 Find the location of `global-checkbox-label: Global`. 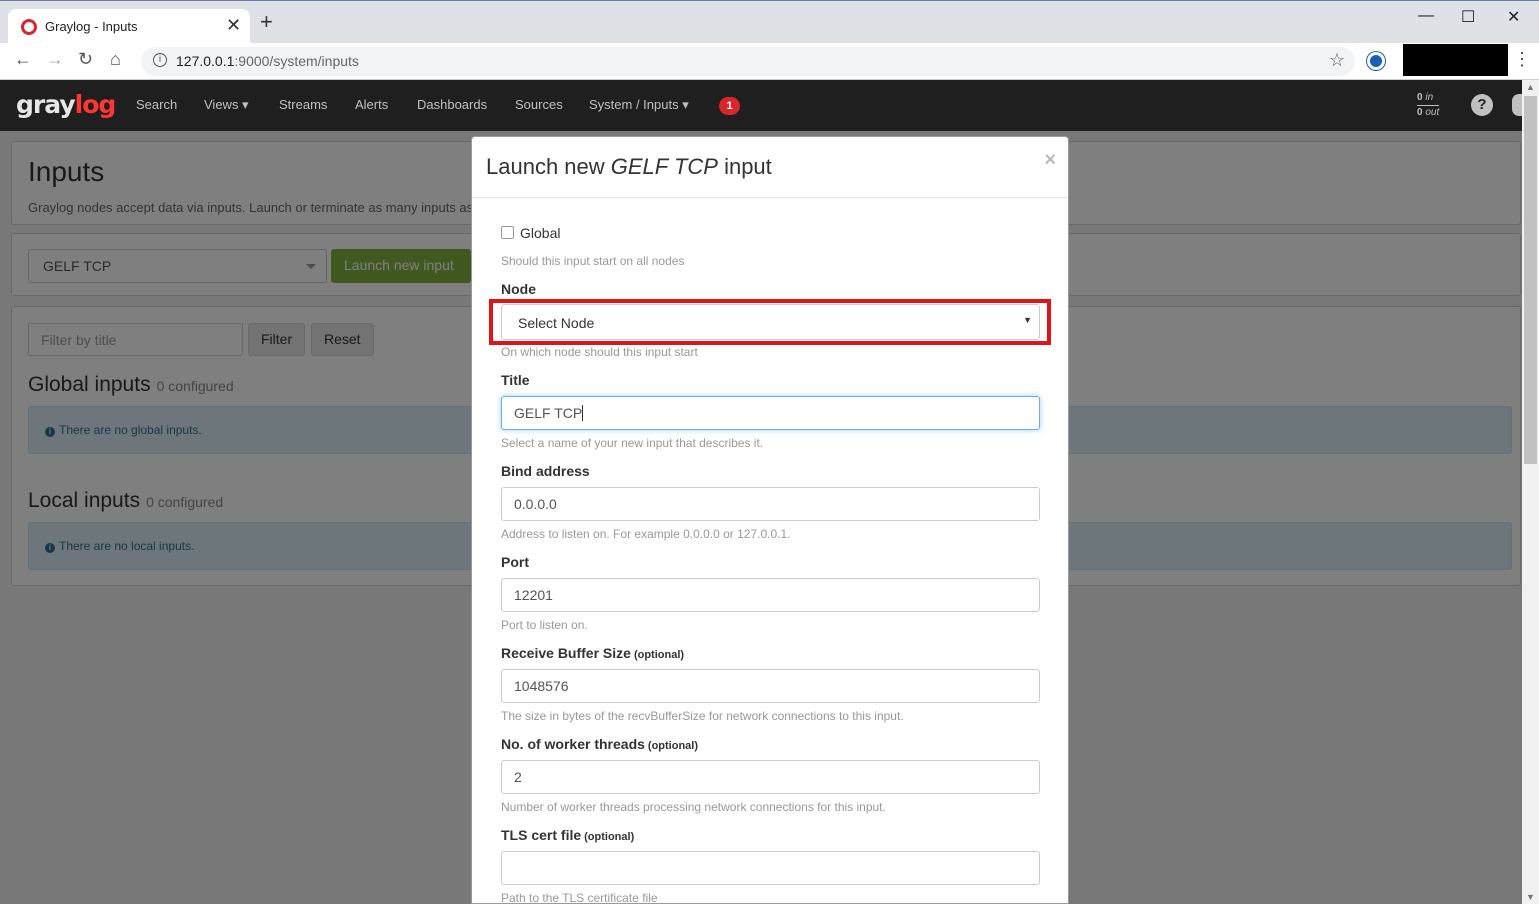

global-checkbox-label: Global is located at coordinates (540, 233).